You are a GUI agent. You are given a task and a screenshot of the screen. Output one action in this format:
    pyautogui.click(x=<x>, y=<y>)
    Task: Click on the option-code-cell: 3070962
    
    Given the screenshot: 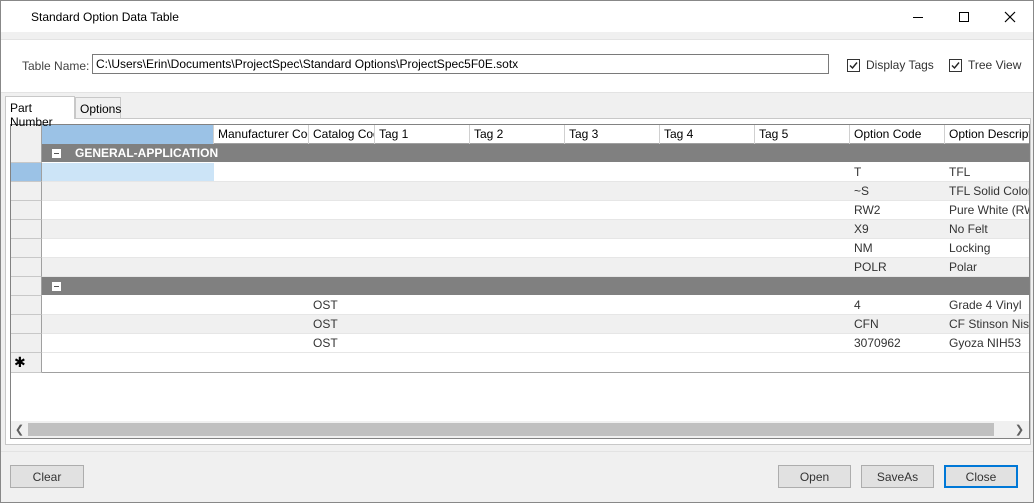 What is the action you would take?
    pyautogui.click(x=877, y=343)
    